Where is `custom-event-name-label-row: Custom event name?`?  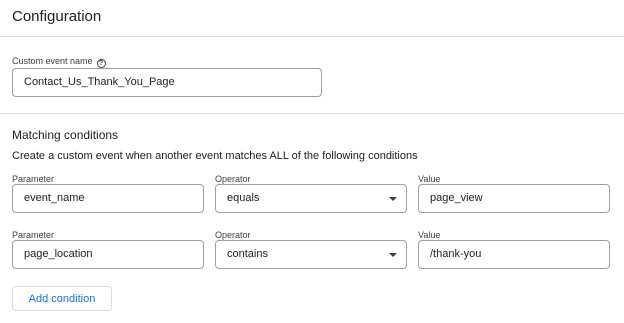
custom-event-name-label-row: Custom event name? is located at coordinates (59, 62).